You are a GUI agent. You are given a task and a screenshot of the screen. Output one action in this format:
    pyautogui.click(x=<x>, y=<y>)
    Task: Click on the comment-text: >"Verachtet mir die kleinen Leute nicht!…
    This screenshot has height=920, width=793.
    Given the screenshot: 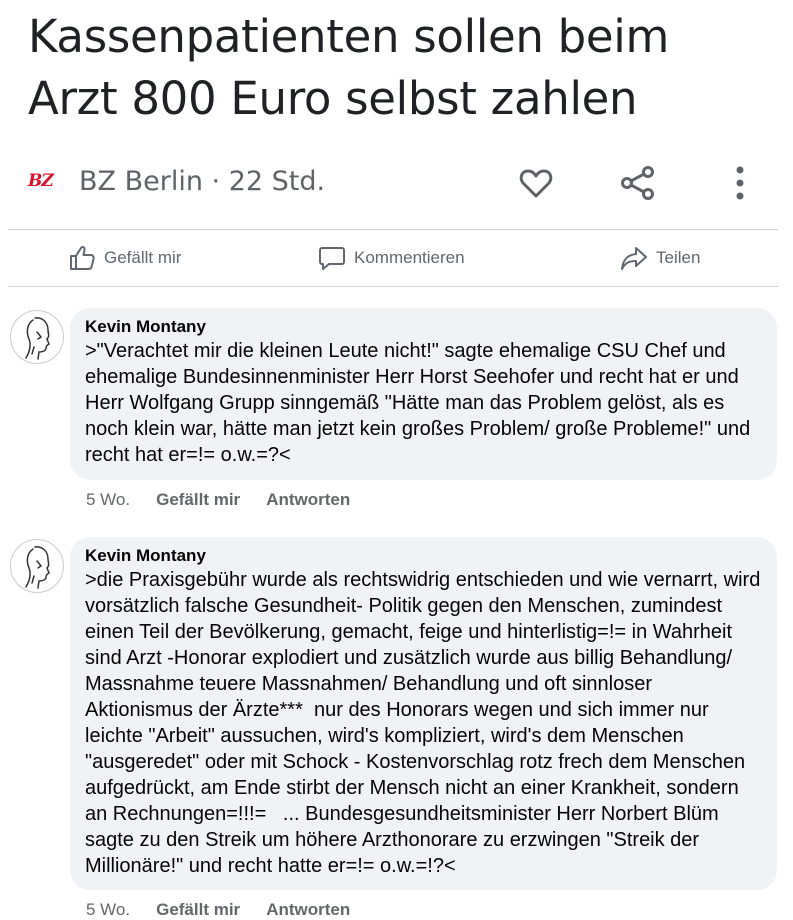 What is the action you would take?
    pyautogui.click(x=420, y=403)
    